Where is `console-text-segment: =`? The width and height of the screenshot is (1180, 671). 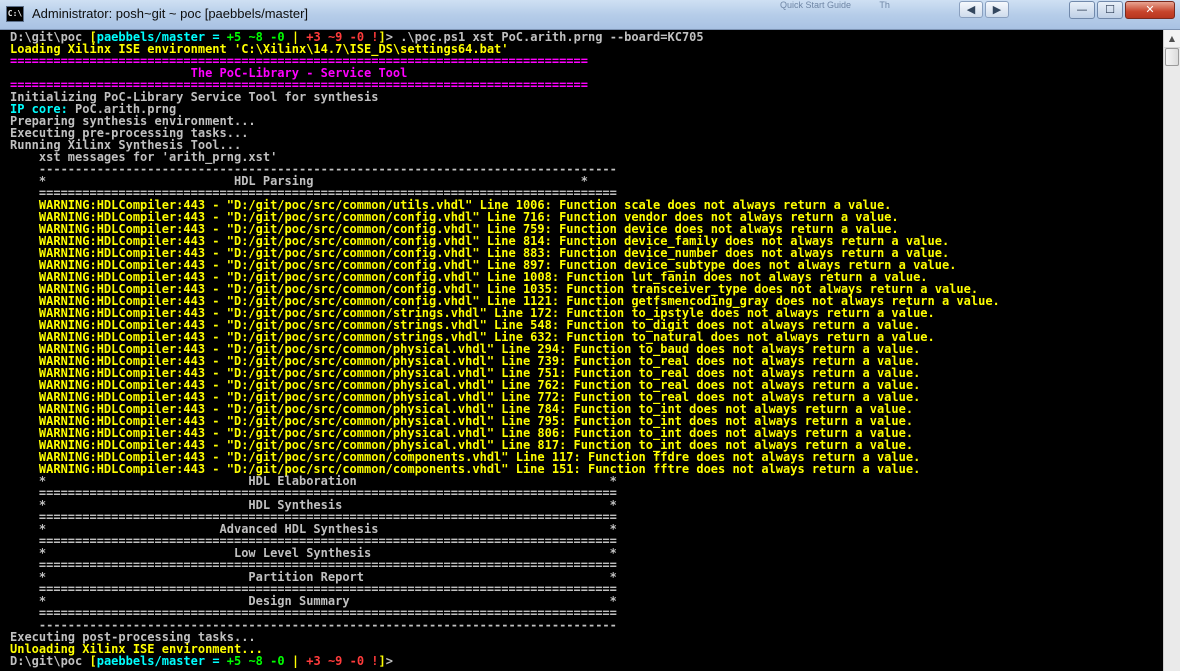 console-text-segment: = is located at coordinates (216, 661).